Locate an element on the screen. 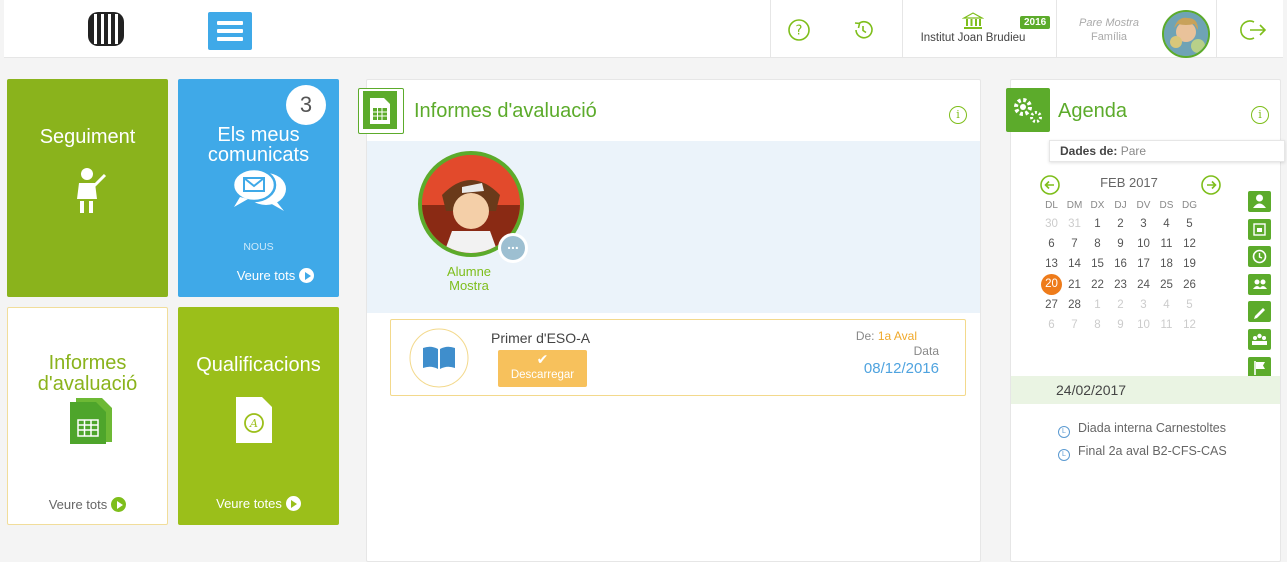 This screenshot has height=562, width=1287. calendar-week: 27 28 1 2 3 4 5 is located at coordinates (1120, 305).